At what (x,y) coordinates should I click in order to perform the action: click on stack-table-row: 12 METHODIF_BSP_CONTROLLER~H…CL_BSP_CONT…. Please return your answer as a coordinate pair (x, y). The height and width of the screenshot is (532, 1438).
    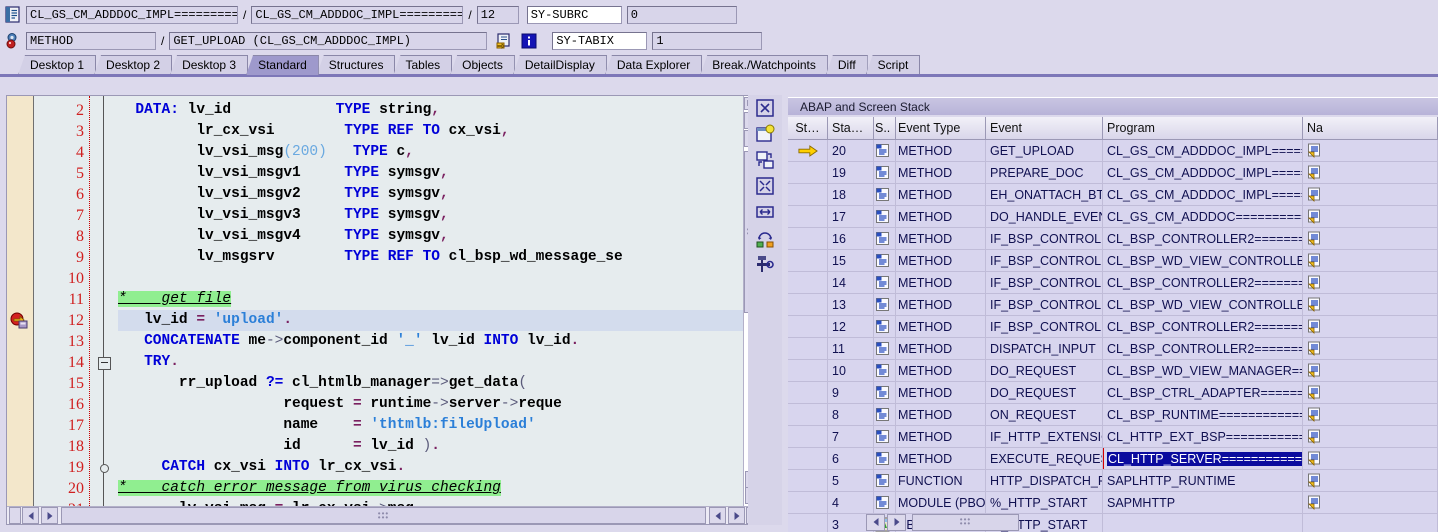
    Looking at the image, I should click on (1113, 327).